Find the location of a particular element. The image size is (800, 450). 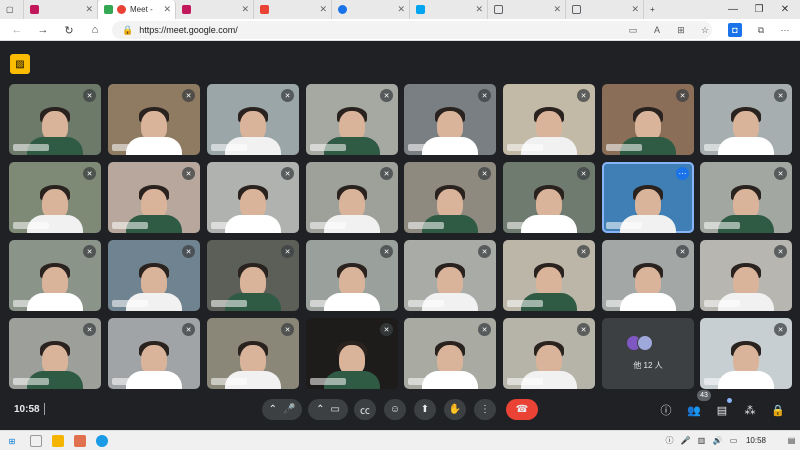

lock-person-icon: 🔒 is located at coordinates (778, 410).